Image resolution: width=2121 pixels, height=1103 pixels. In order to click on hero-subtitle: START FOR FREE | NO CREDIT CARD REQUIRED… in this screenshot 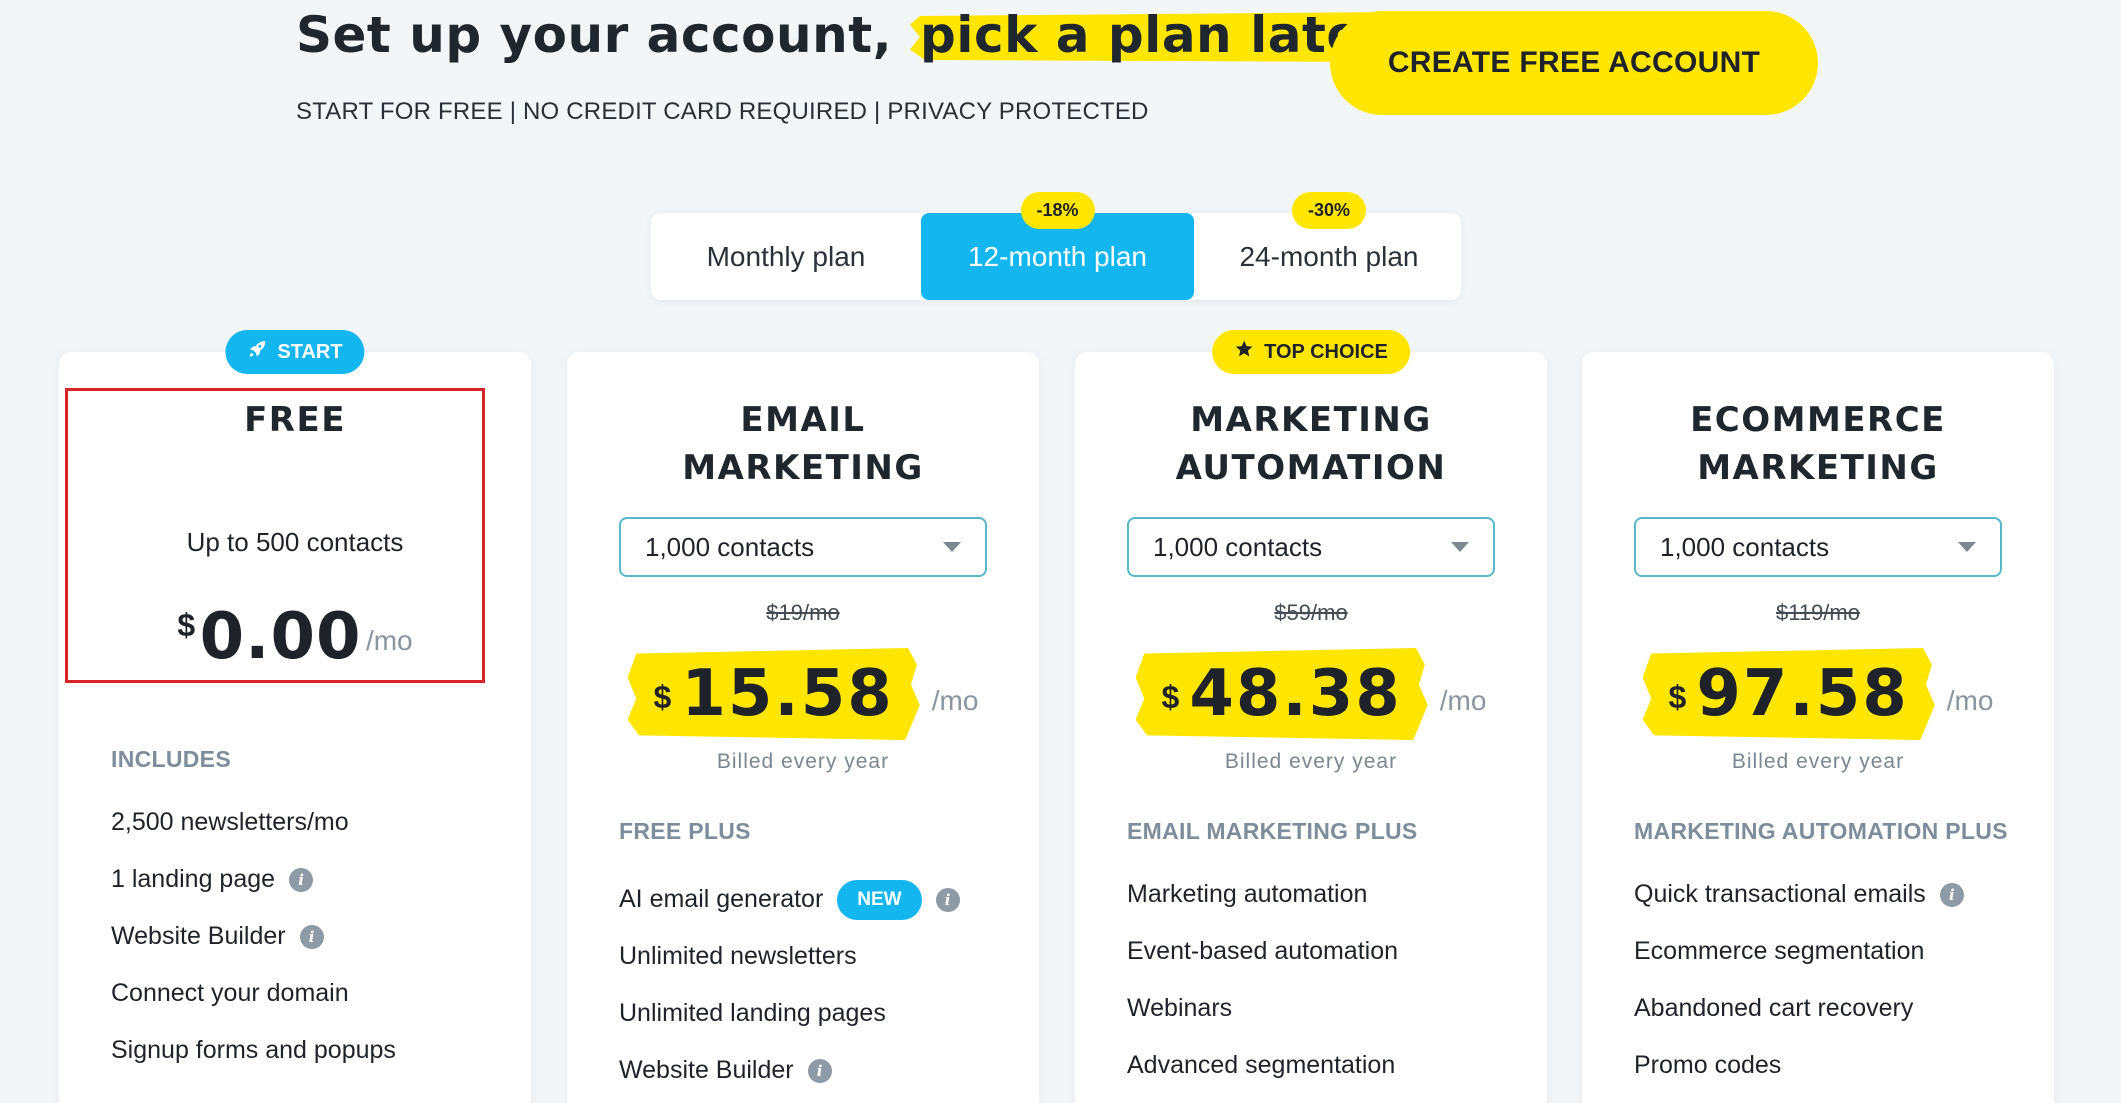, I will do `click(722, 111)`.